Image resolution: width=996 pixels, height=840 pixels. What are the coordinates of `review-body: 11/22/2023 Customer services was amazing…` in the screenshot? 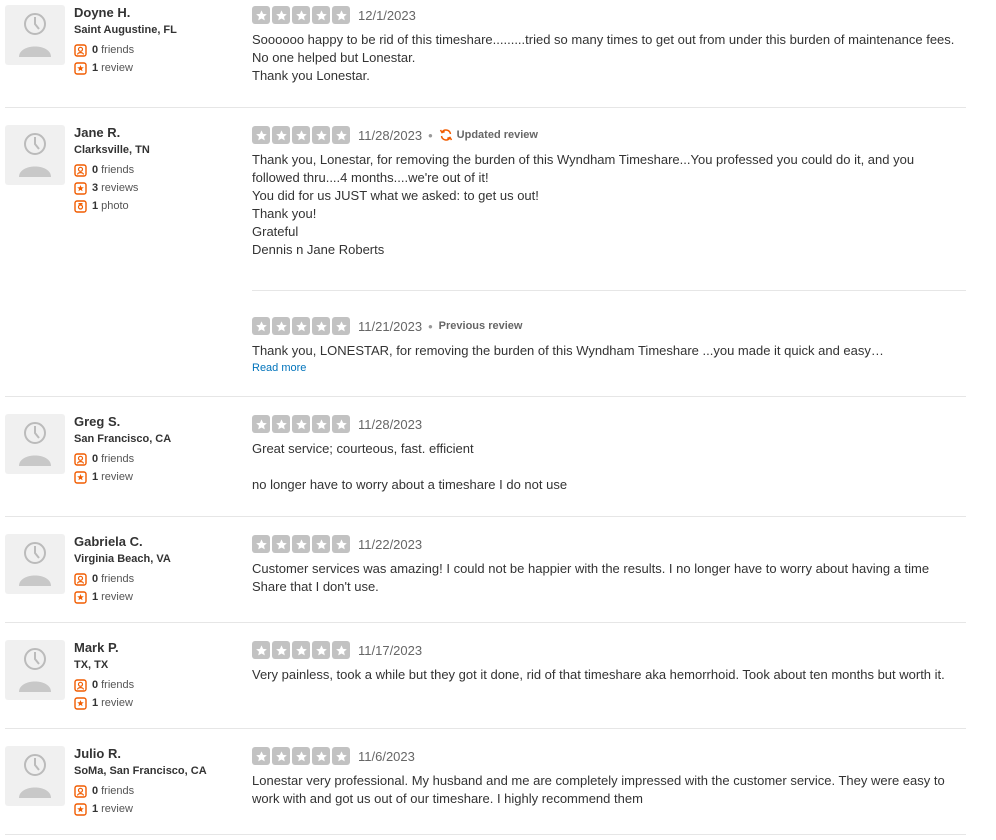 It's located at (607, 565).